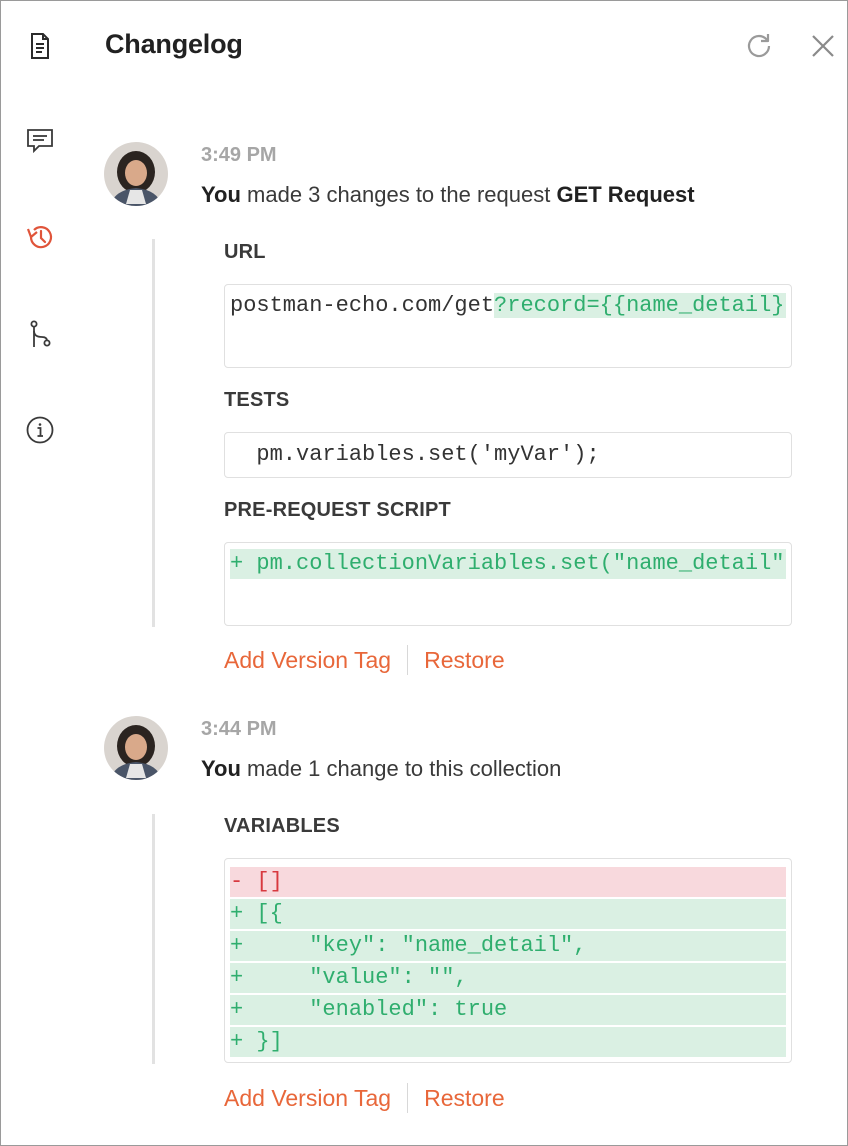 The height and width of the screenshot is (1146, 848). I want to click on info-icon, so click(40, 430).